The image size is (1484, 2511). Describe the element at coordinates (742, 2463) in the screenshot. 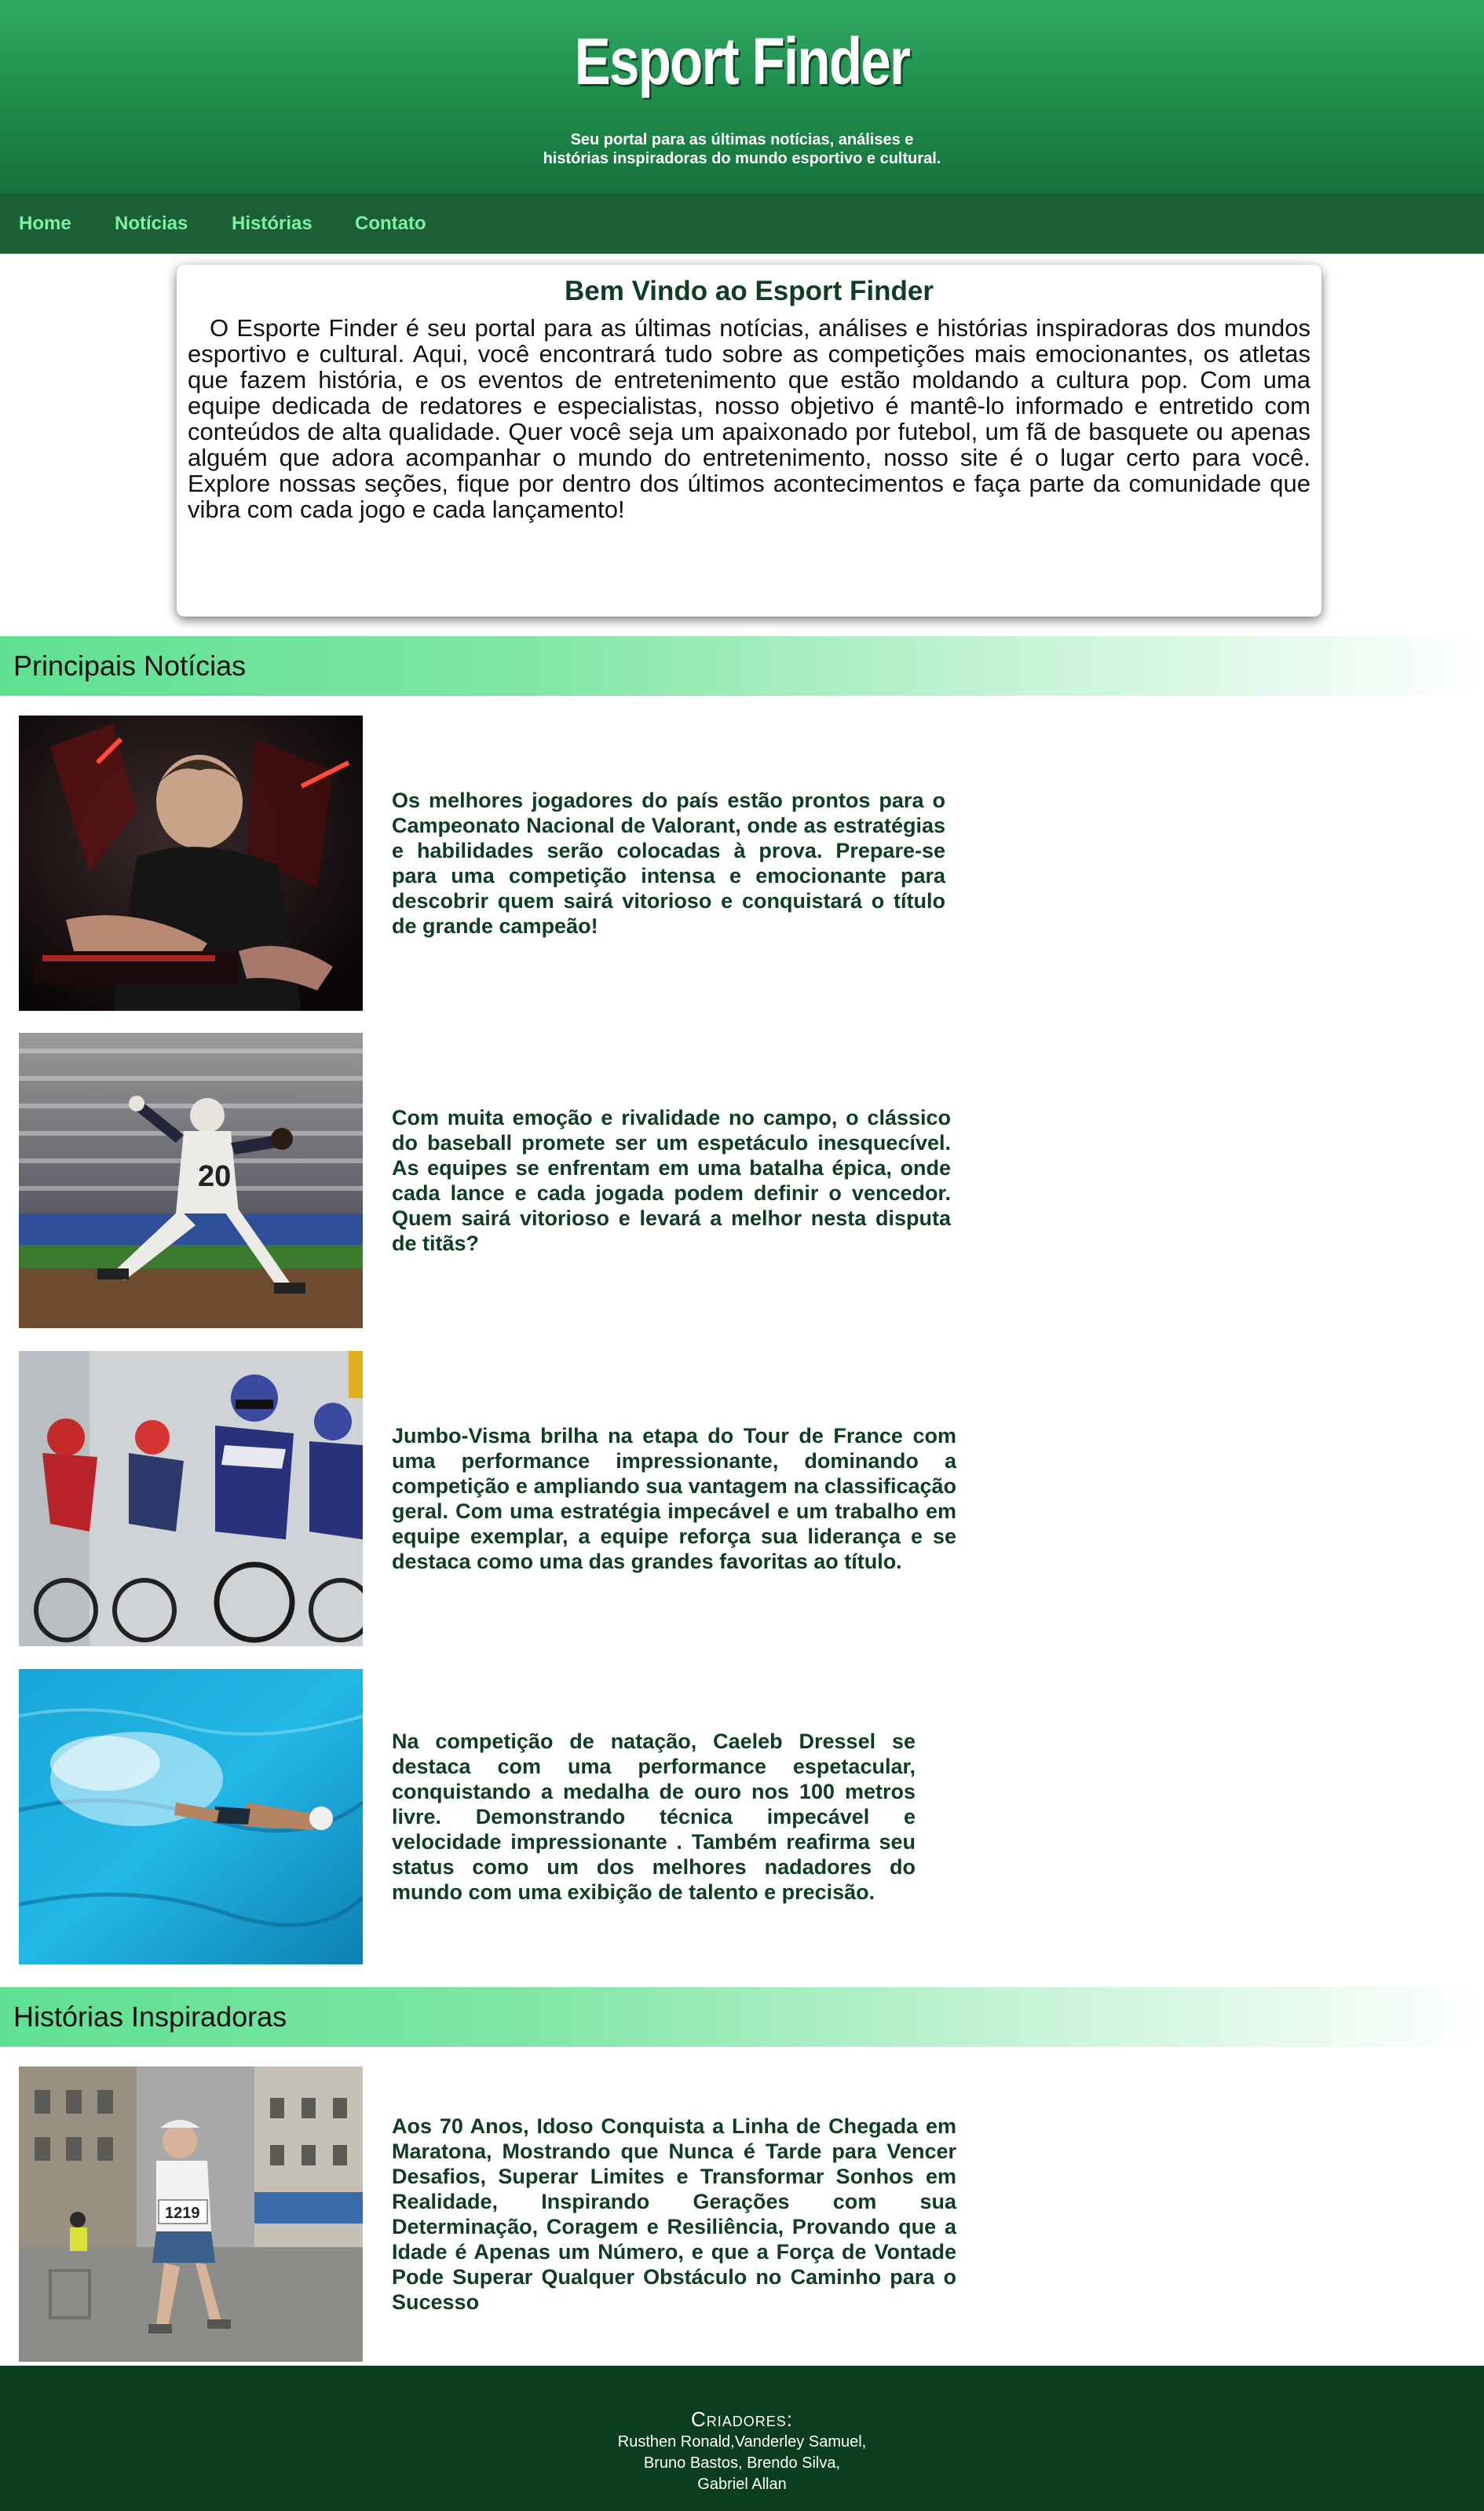

I see `footer-creators-line-2: Bruno Bastos, Brendo Silva,` at that location.